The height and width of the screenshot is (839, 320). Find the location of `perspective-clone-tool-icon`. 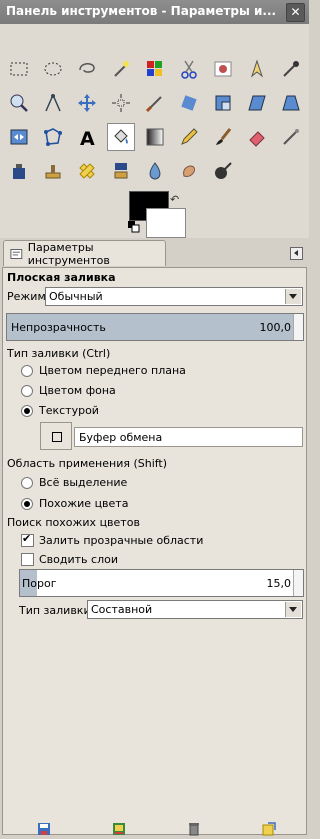

perspective-clone-tool-icon is located at coordinates (121, 171).